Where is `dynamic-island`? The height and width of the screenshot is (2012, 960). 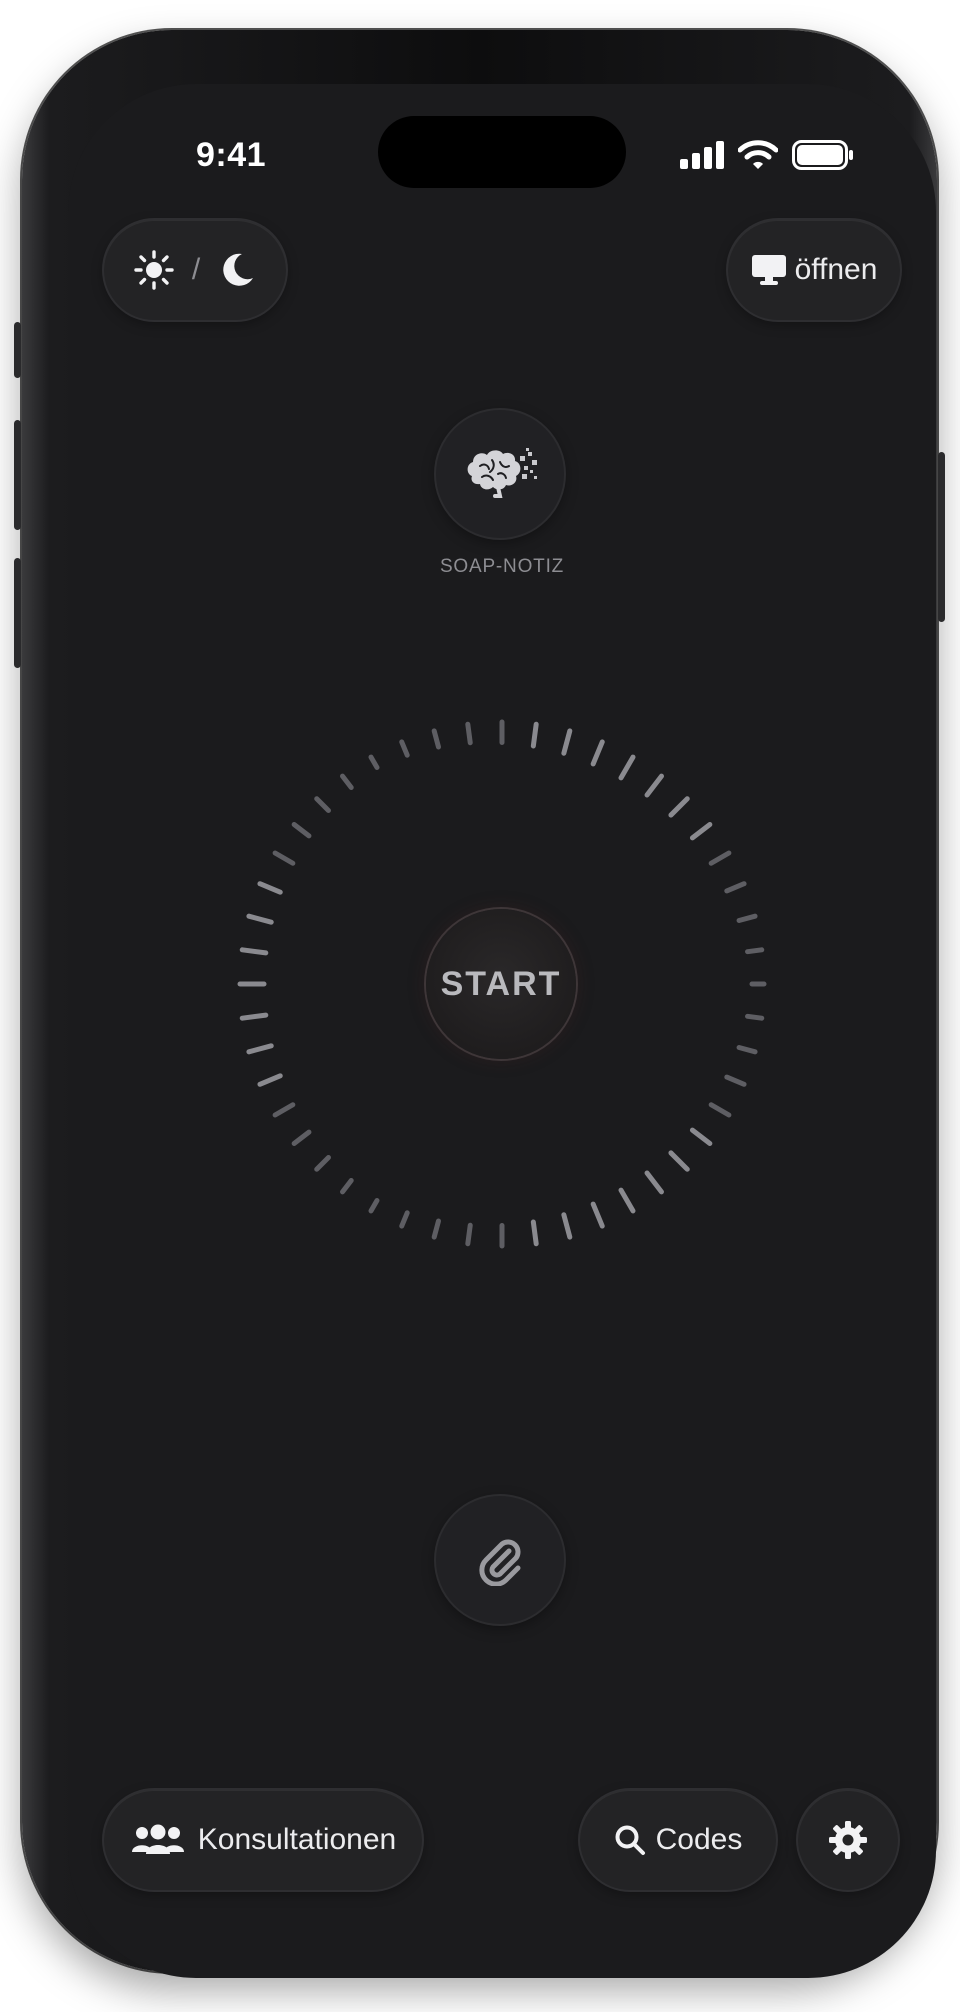 dynamic-island is located at coordinates (502, 152).